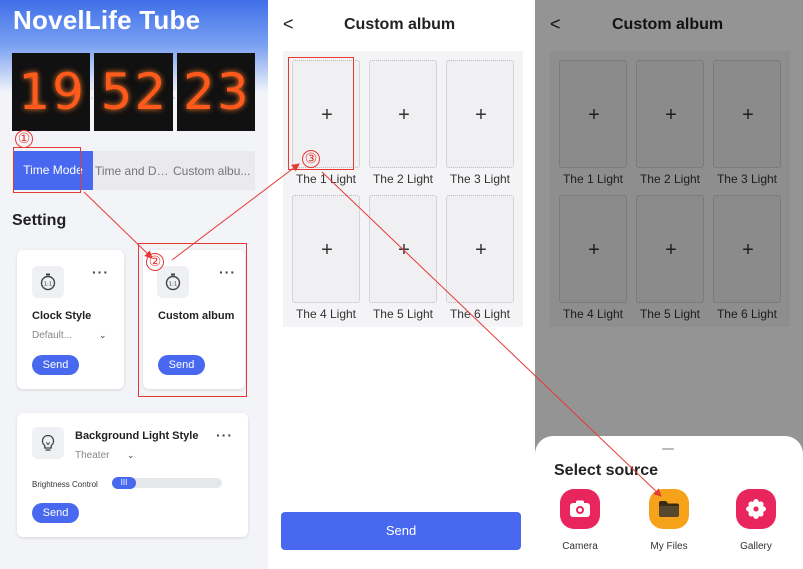 This screenshot has height=569, width=803. I want to click on slot-label: The 2 Light, so click(403, 179).